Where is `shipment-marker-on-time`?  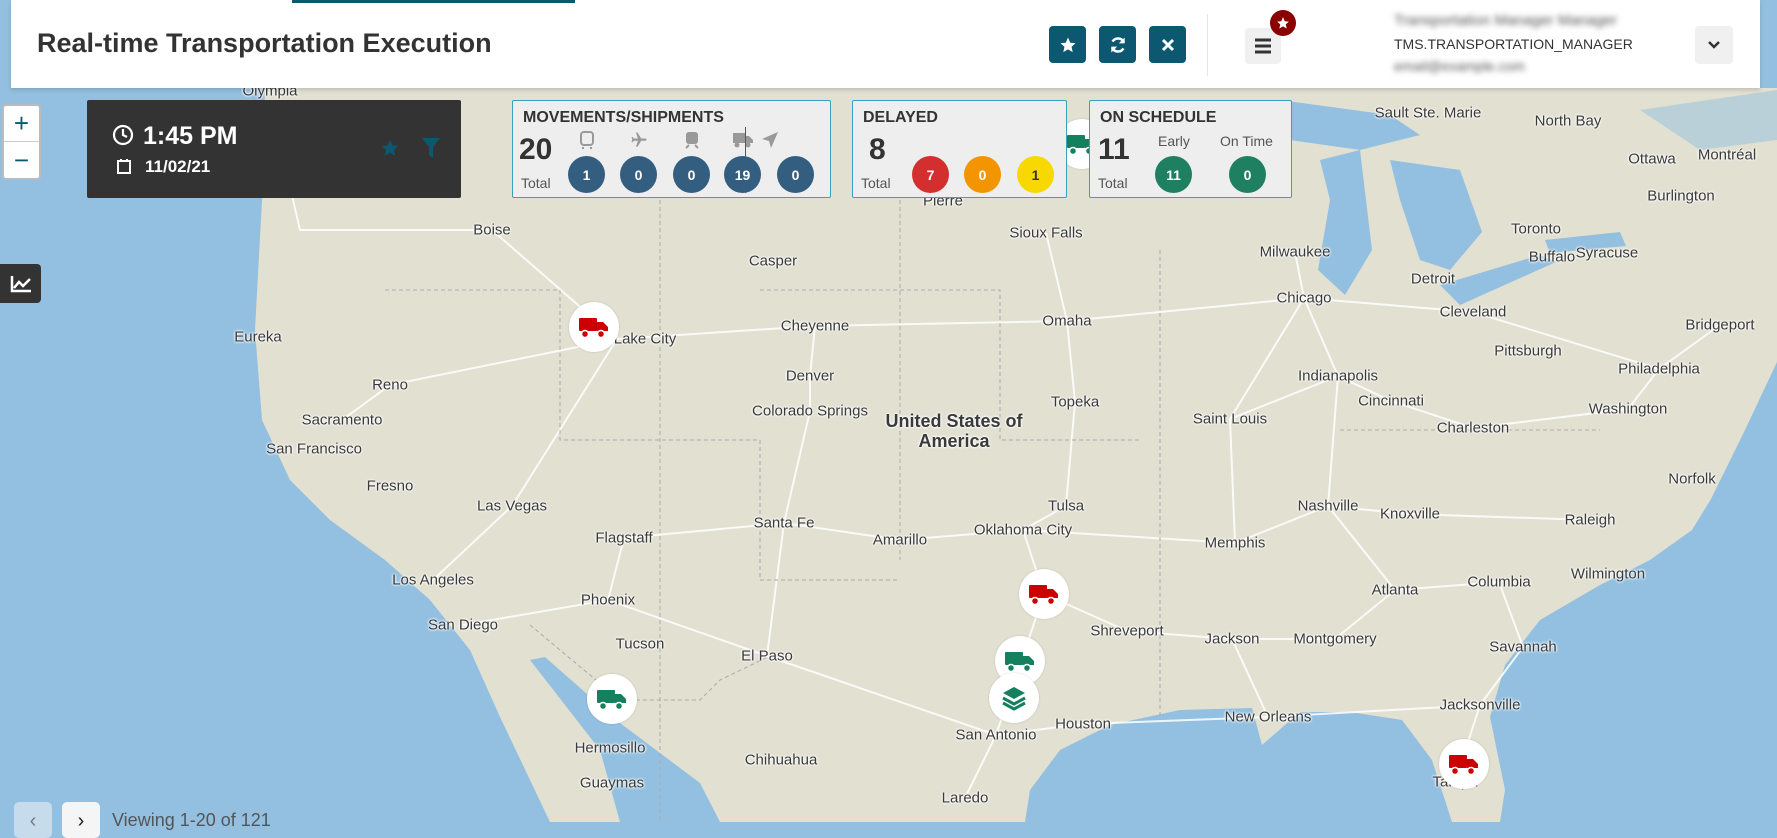 shipment-marker-on-time is located at coordinates (612, 699).